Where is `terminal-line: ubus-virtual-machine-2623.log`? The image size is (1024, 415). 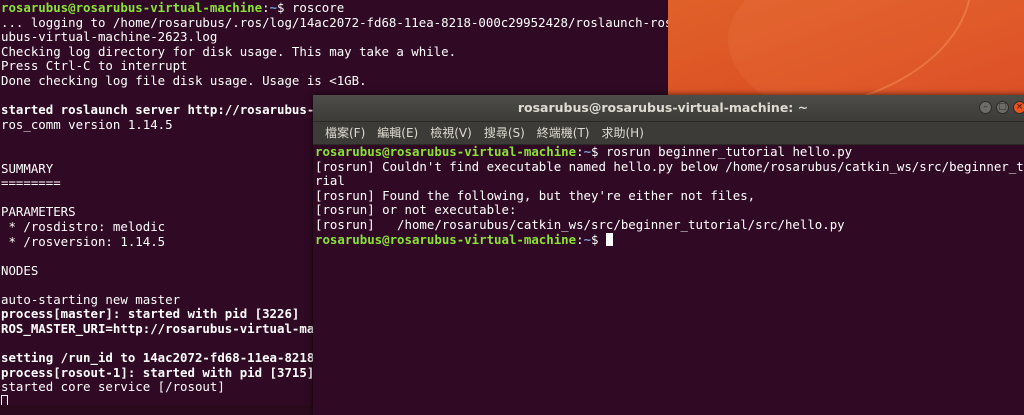
terminal-line: ubus-virtual-machine-2623.log is located at coordinates (334, 37).